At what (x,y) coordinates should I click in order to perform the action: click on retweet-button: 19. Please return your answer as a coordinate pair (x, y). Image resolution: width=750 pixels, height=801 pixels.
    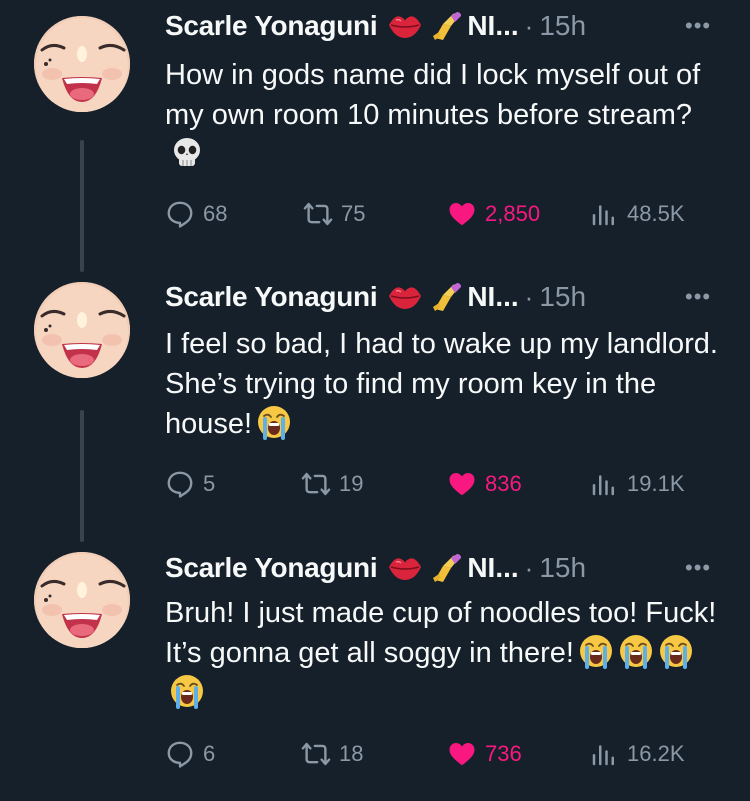
    Looking at the image, I should click on (332, 484).